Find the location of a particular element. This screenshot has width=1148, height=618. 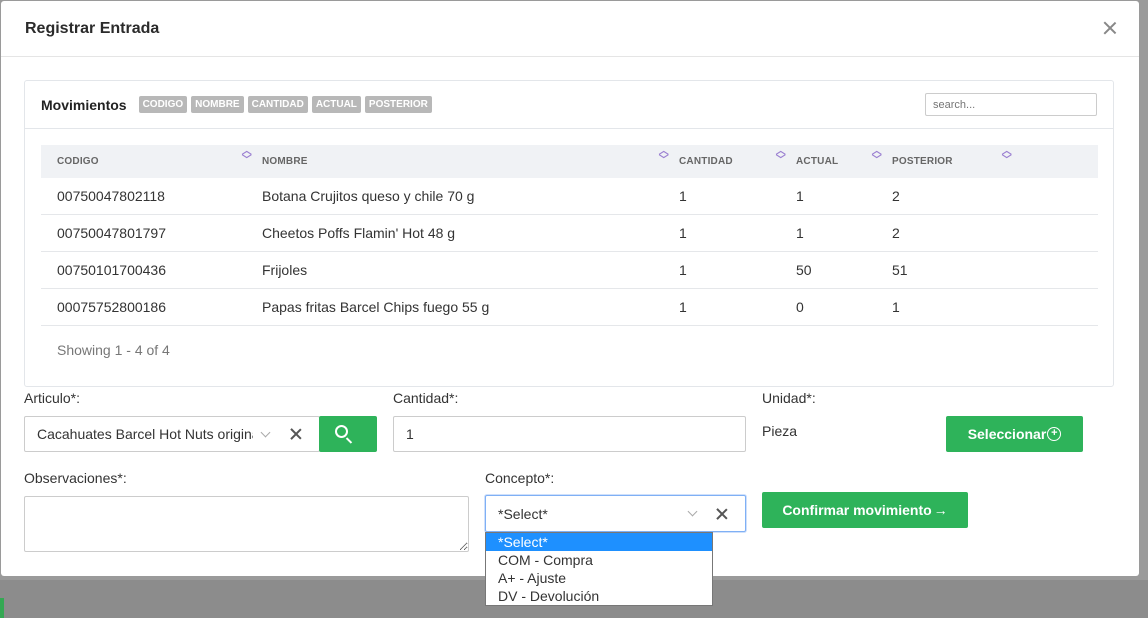

table-search-input is located at coordinates (1011, 104).